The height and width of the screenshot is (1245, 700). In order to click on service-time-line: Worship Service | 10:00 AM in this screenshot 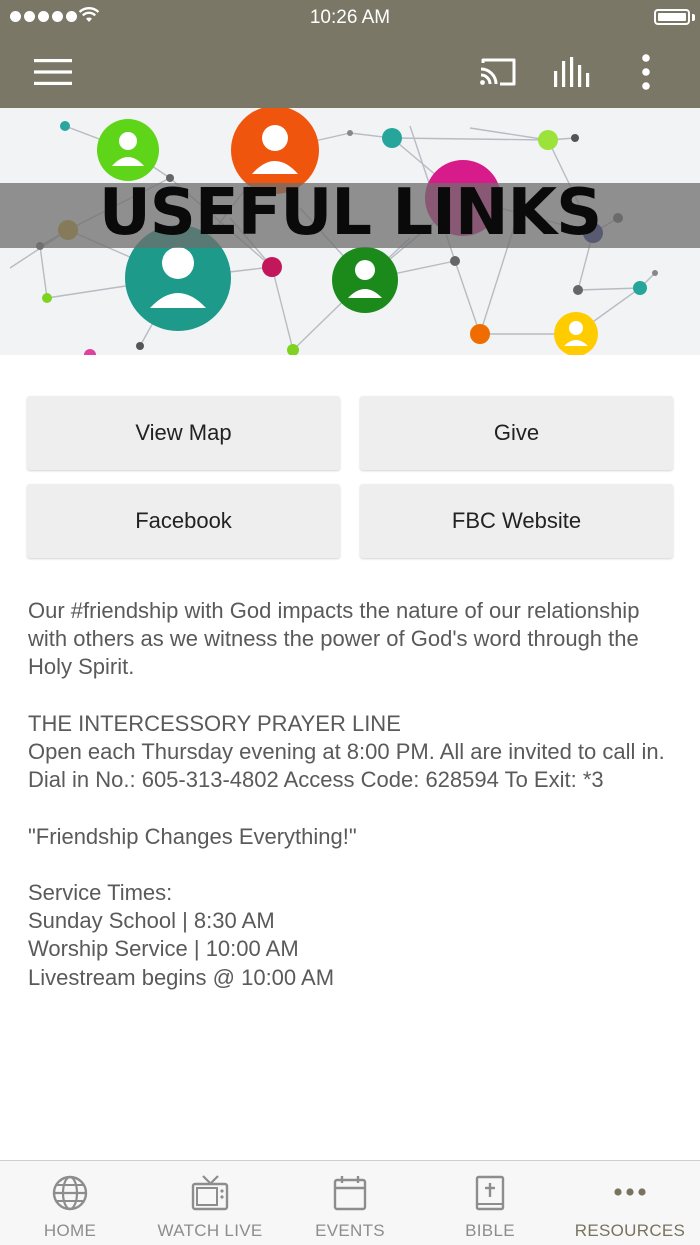, I will do `click(163, 949)`.